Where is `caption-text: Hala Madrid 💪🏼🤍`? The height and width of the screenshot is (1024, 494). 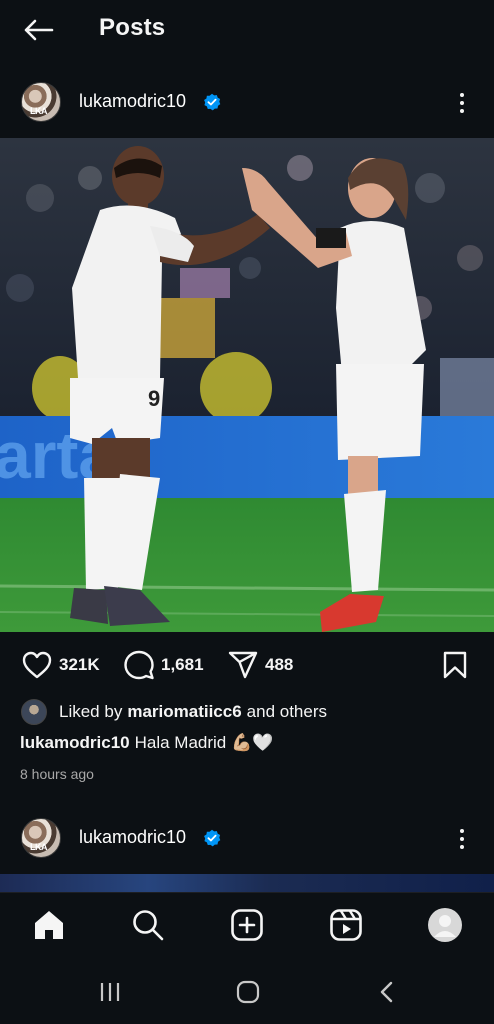 caption-text: Hala Madrid 💪🏼🤍 is located at coordinates (204, 742).